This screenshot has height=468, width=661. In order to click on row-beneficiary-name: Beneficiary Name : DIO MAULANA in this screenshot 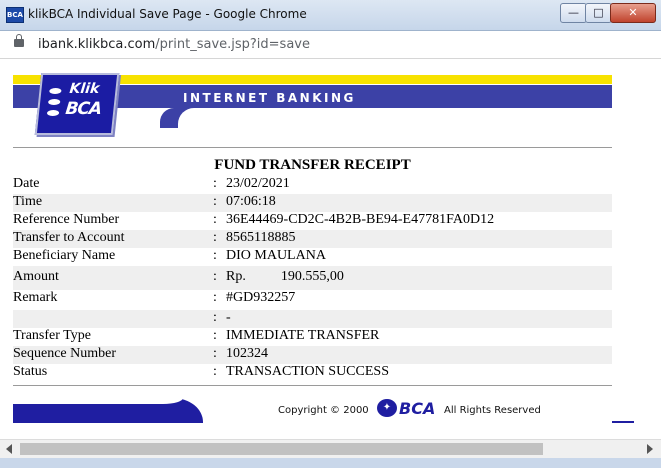, I will do `click(312, 257)`.